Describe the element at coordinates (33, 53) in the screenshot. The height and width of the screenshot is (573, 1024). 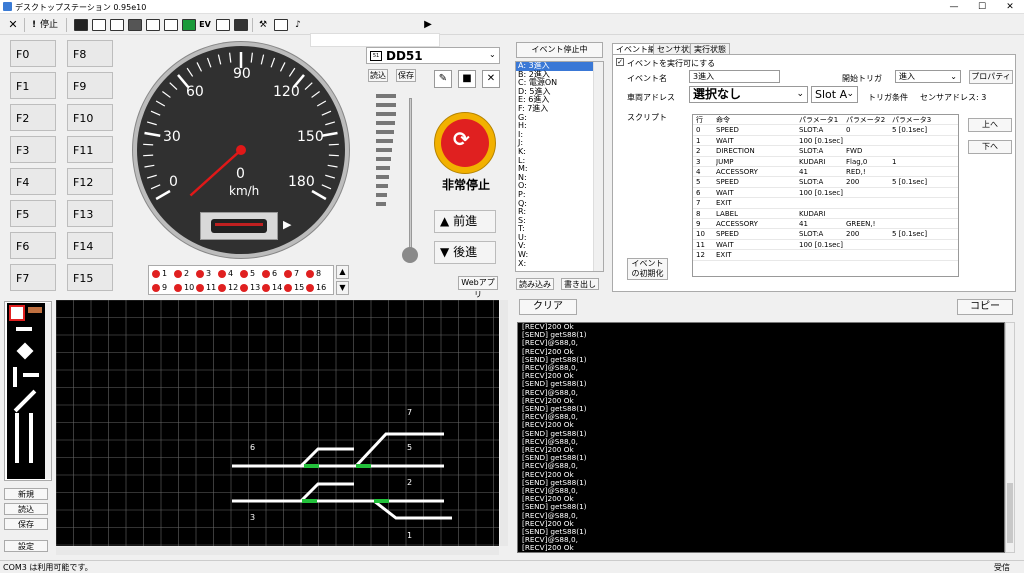
I see `function-button: F0` at that location.